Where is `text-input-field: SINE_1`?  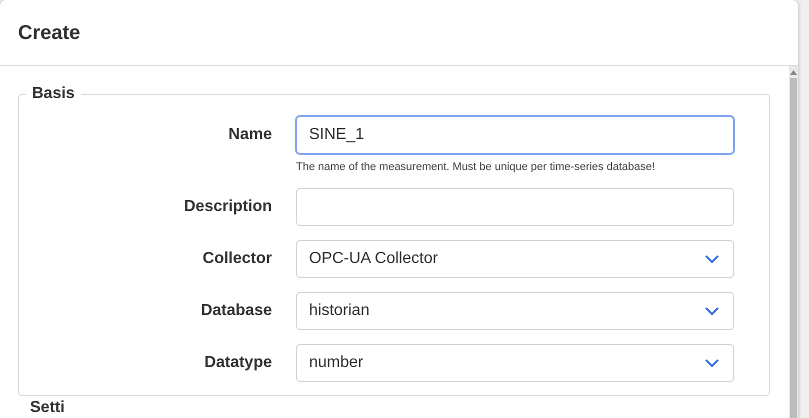
text-input-field: SINE_1 is located at coordinates (515, 135).